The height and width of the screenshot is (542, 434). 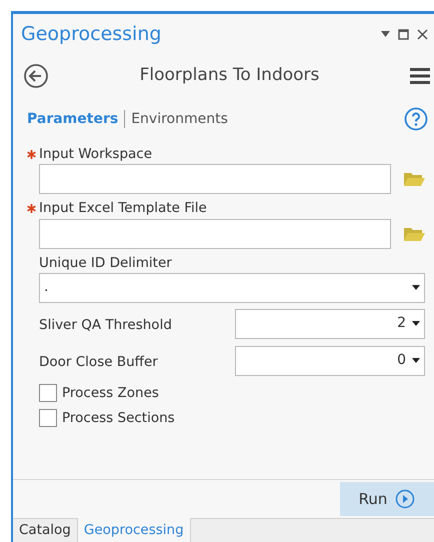 What do you see at coordinates (45, 530) in the screenshot?
I see `bottom-tab: Catalog` at bounding box center [45, 530].